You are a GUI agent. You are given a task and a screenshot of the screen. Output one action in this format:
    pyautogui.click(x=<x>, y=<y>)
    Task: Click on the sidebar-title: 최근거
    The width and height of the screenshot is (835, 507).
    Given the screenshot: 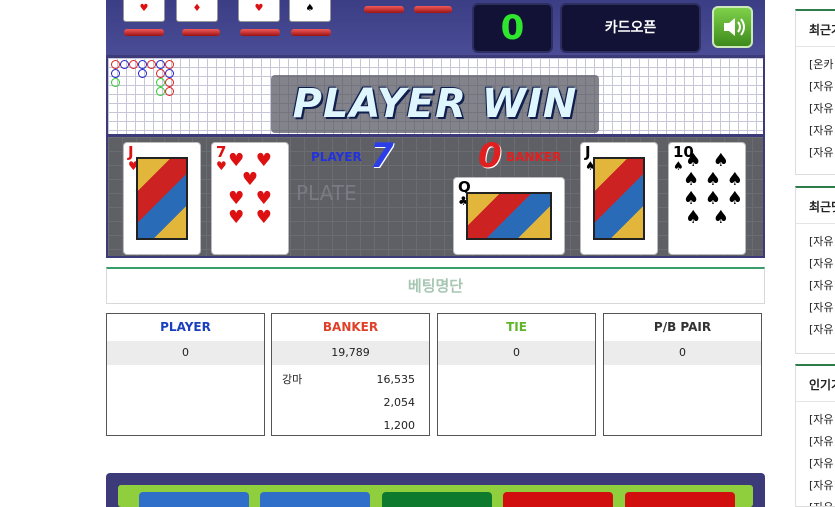 What is the action you would take?
    pyautogui.click(x=815, y=29)
    